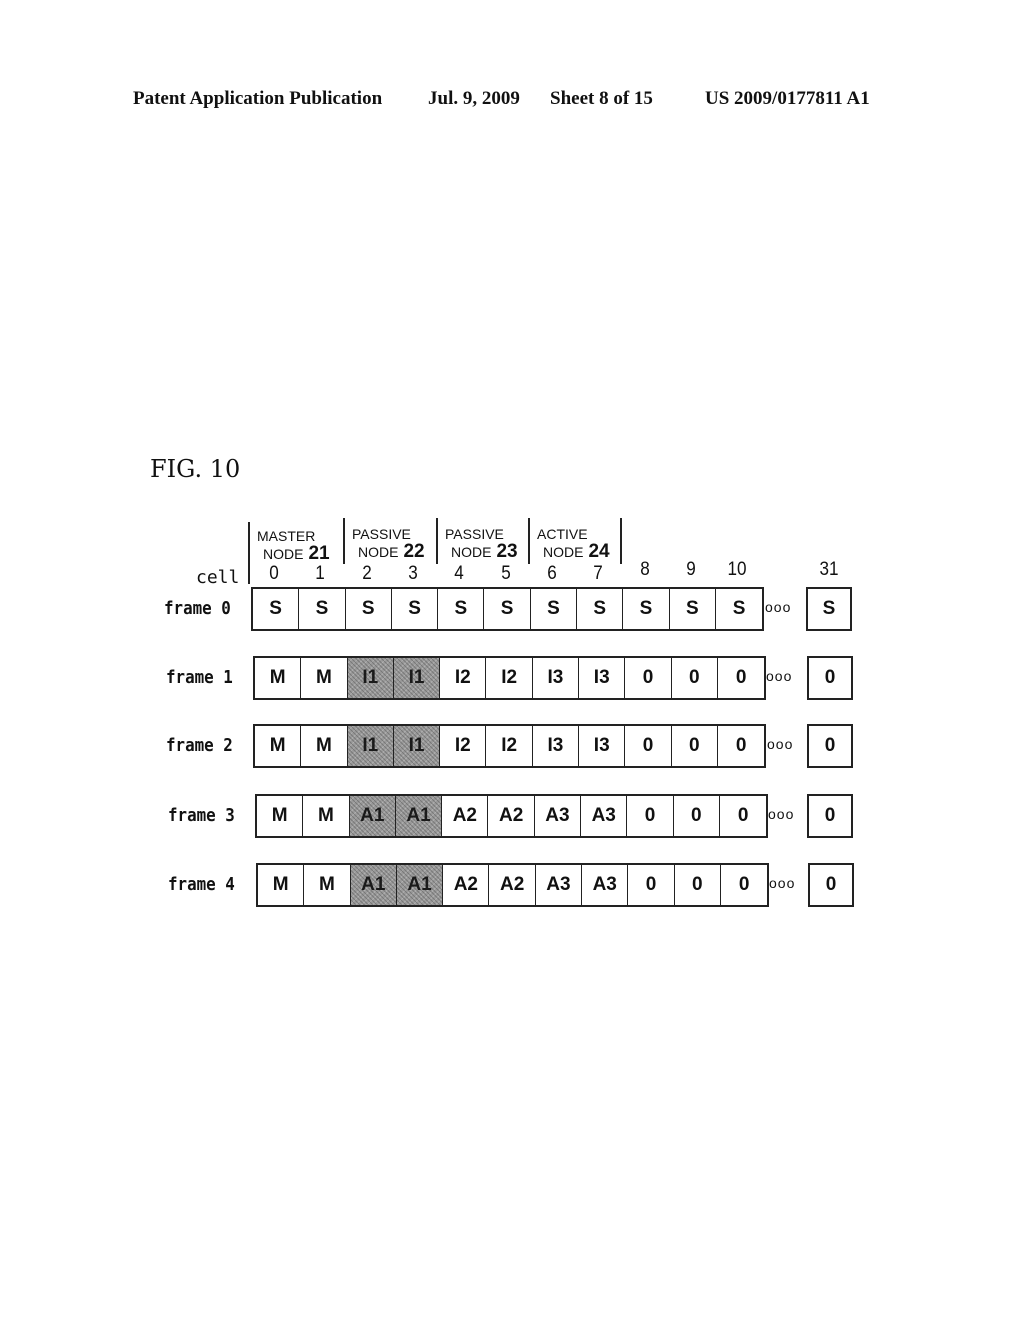  I want to click on frame-label: frame 0, so click(197, 608).